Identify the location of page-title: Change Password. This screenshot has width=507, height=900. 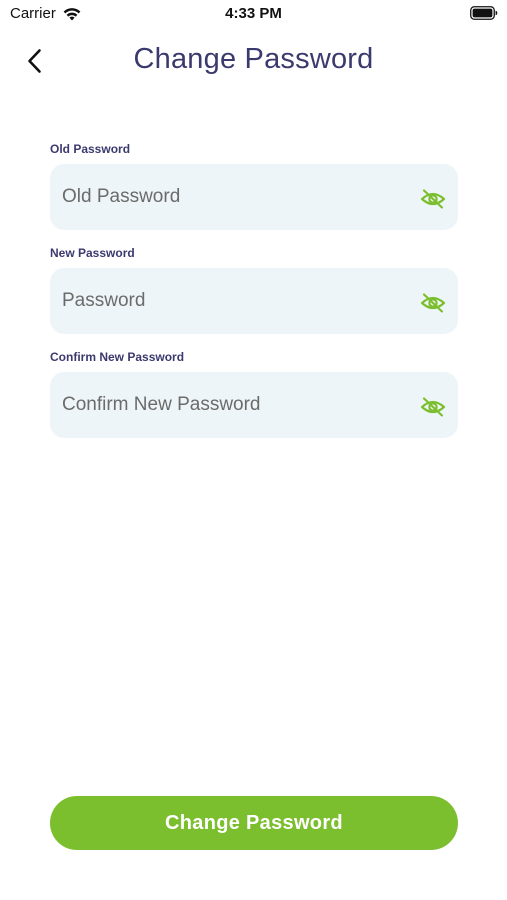
(253, 59).